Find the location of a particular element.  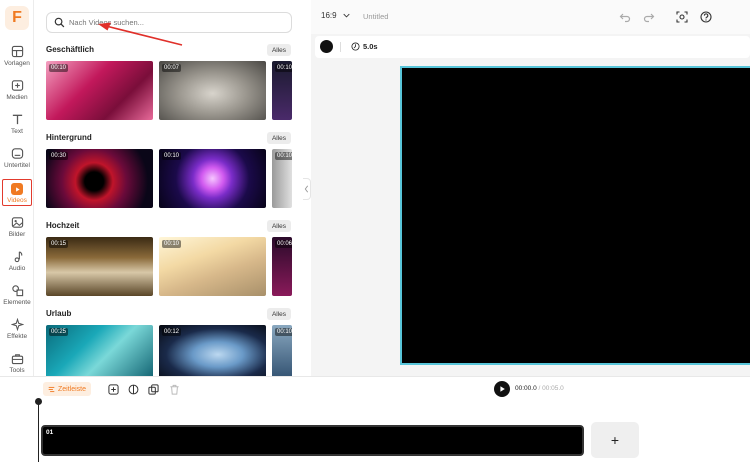

undo-button is located at coordinates (625, 17).